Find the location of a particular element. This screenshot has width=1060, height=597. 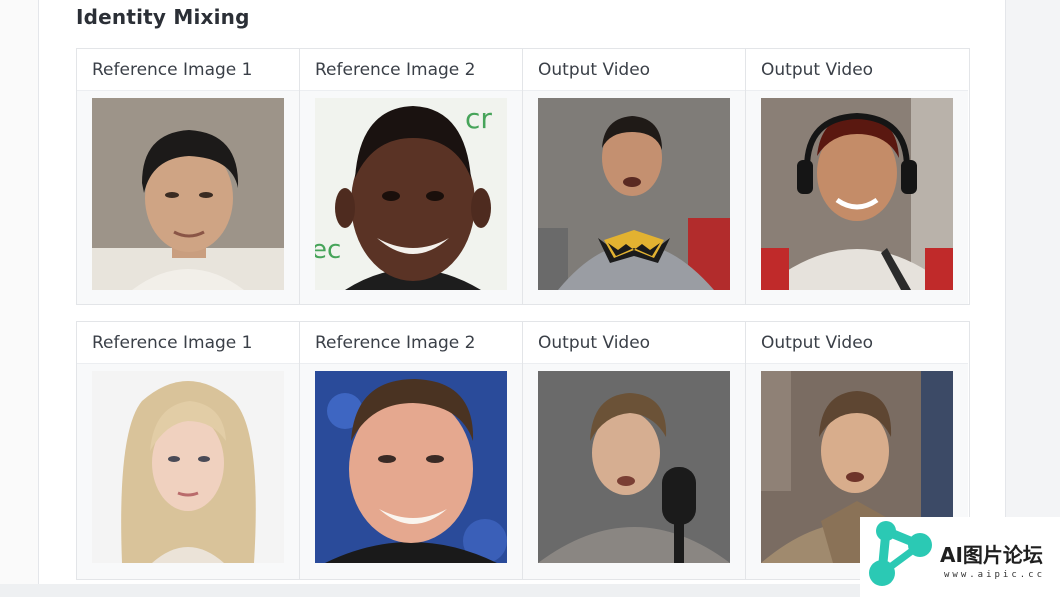

watermark-title: AI图片论坛 is located at coordinates (991, 555).